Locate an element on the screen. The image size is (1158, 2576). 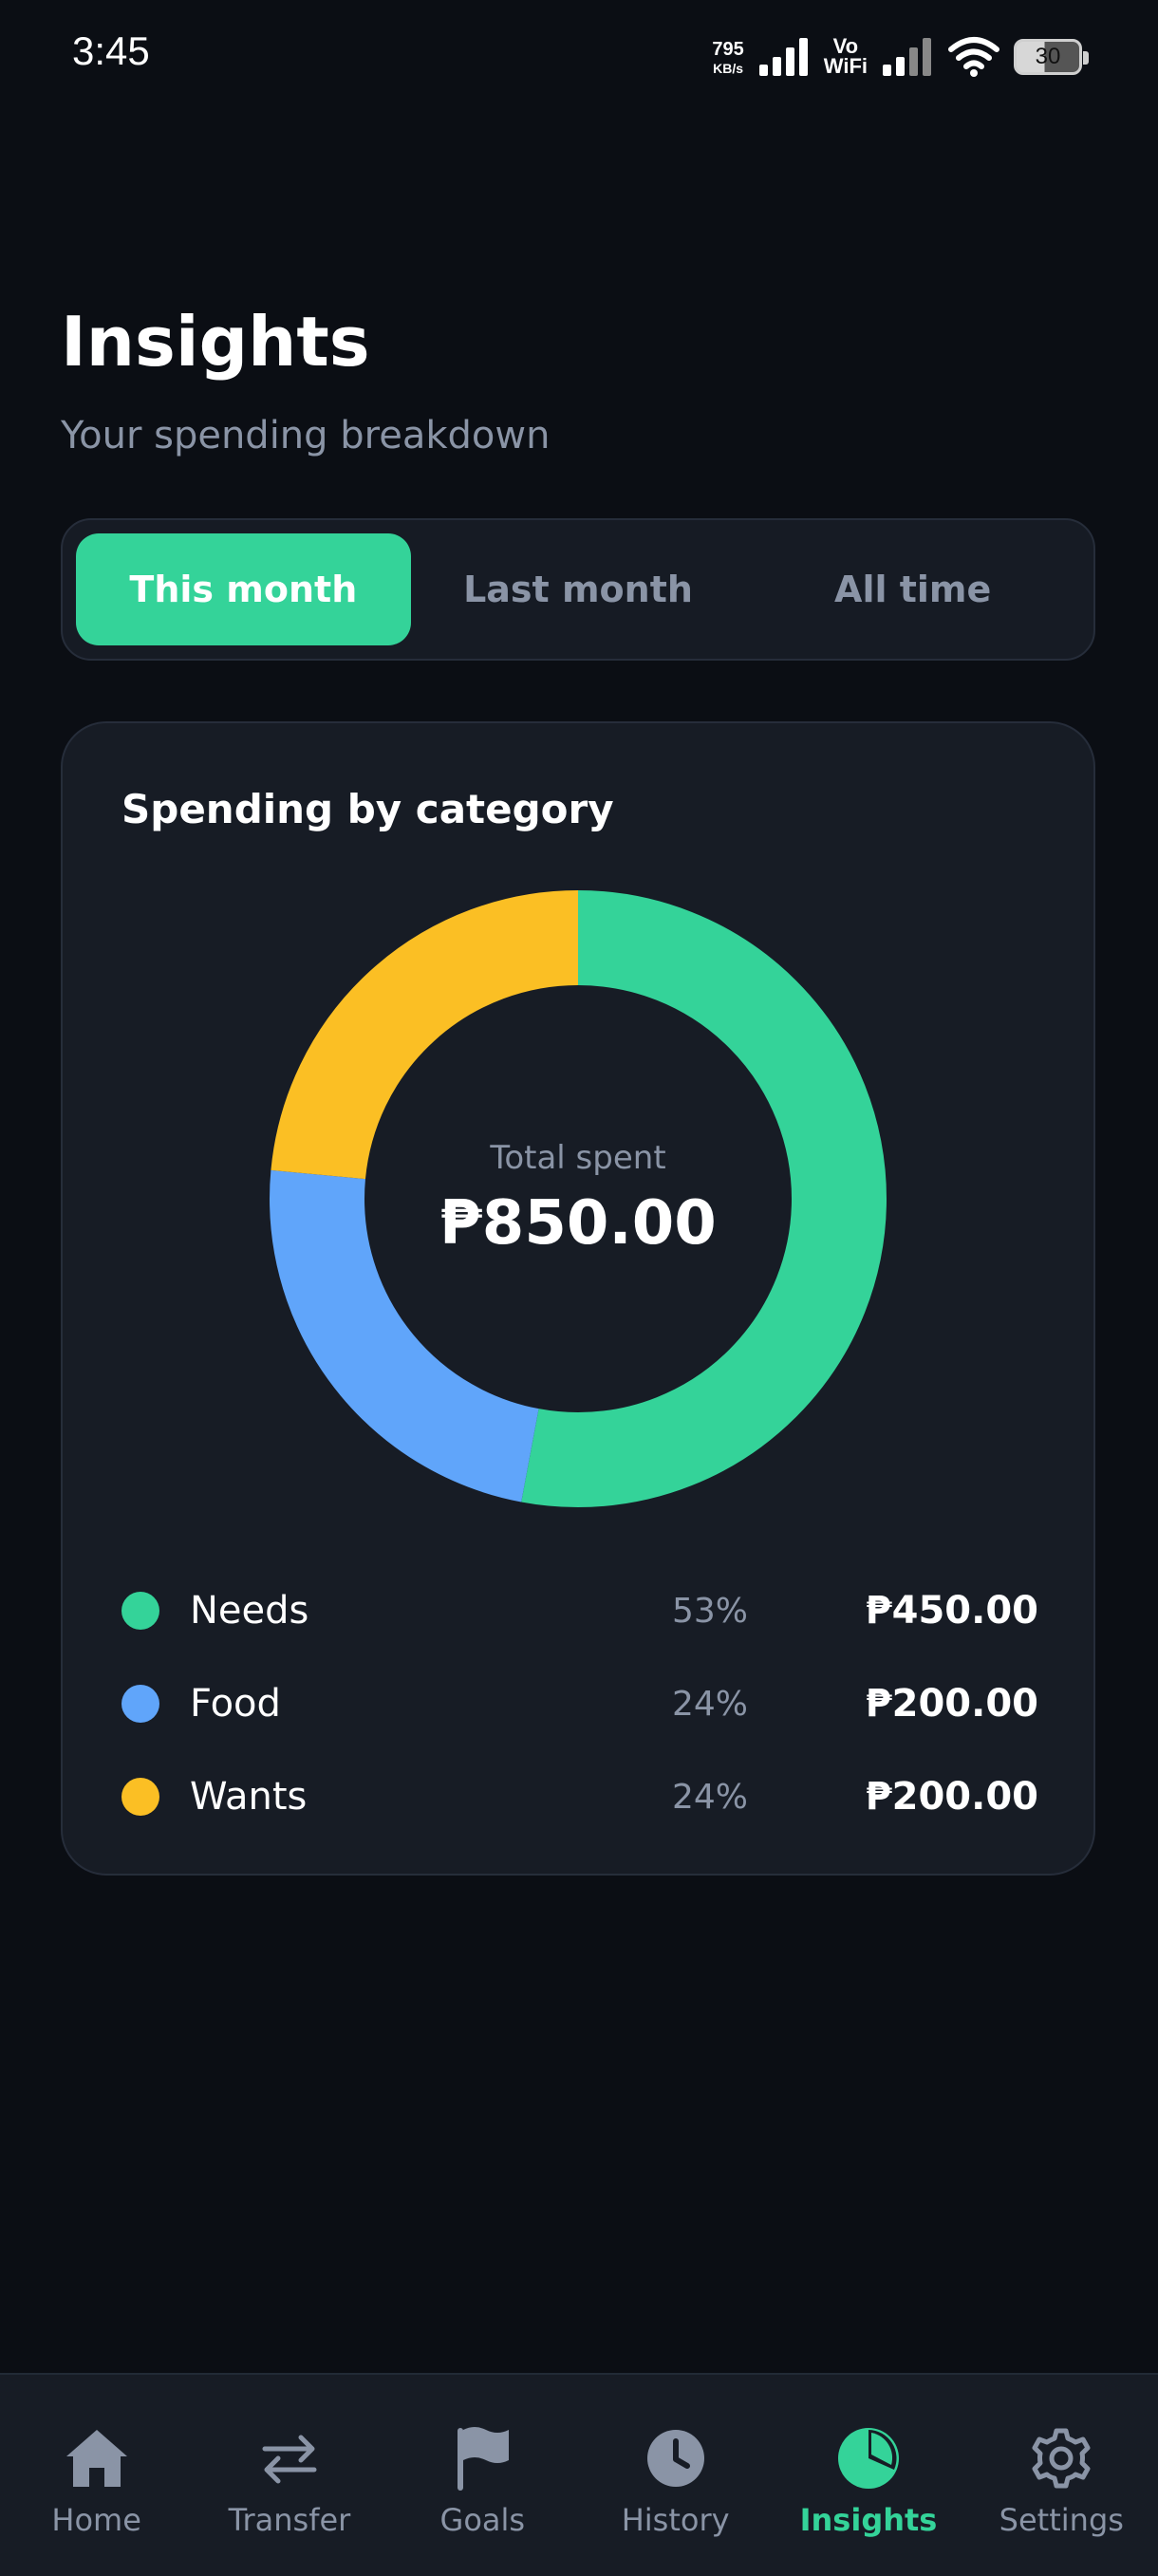
status-icons: 795 KB/s Vo WiFi 30 is located at coordinates (900, 56).